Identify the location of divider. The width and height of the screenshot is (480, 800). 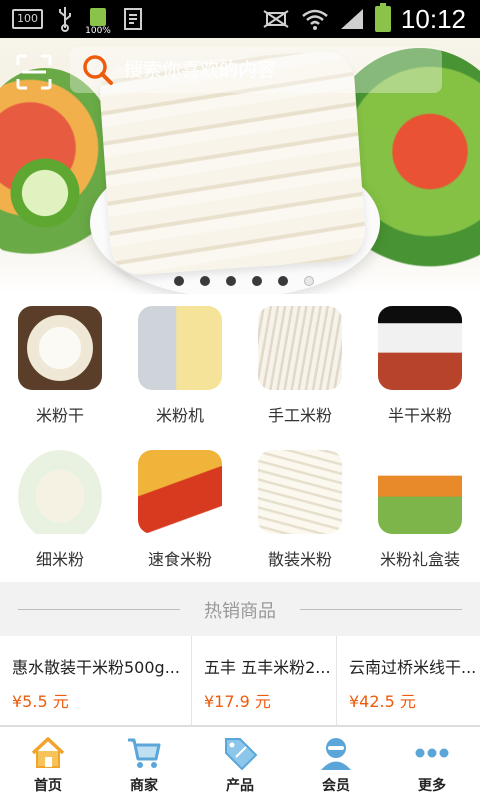
(381, 609).